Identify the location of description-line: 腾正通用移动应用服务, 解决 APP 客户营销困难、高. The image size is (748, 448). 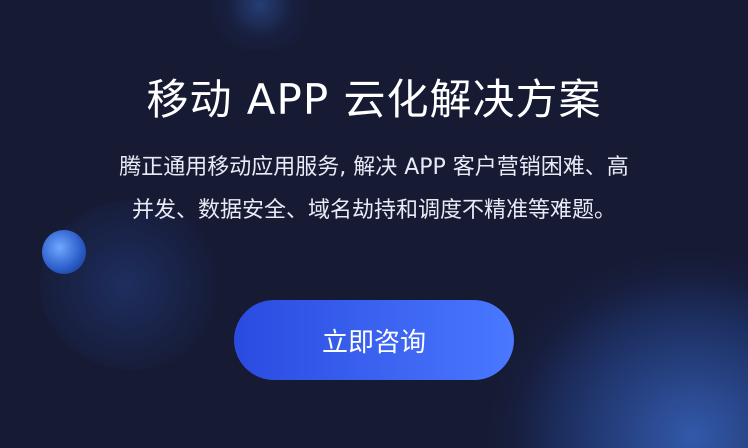
(374, 167).